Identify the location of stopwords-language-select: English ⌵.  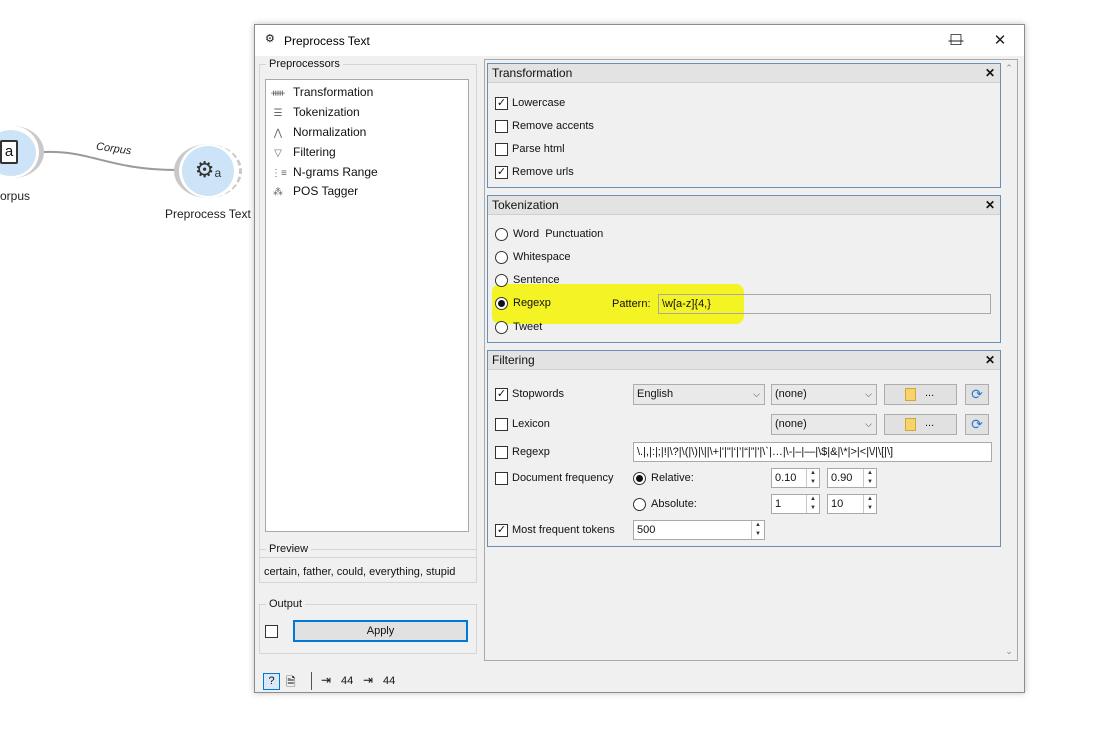
(699, 394).